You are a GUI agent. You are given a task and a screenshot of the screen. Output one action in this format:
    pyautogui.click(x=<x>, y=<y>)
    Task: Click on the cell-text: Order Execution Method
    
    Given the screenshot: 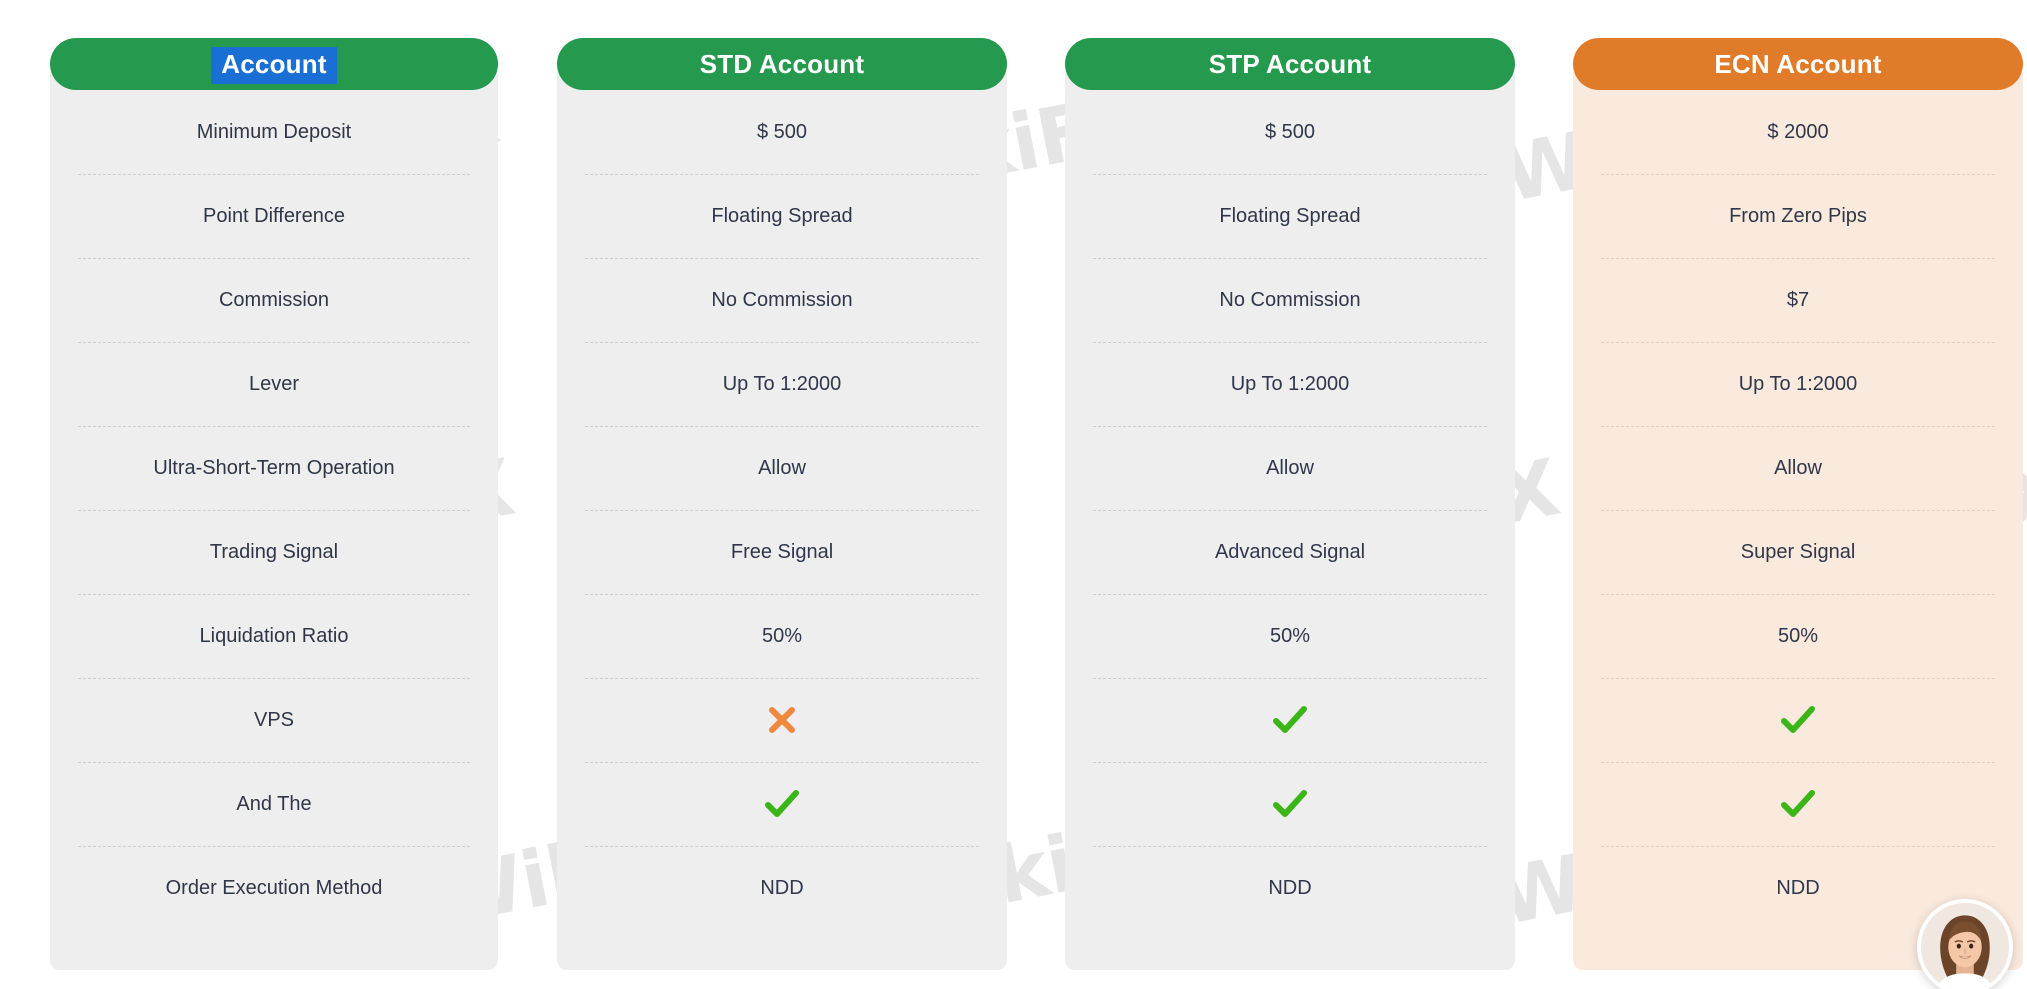 What is the action you would take?
    pyautogui.click(x=274, y=888)
    